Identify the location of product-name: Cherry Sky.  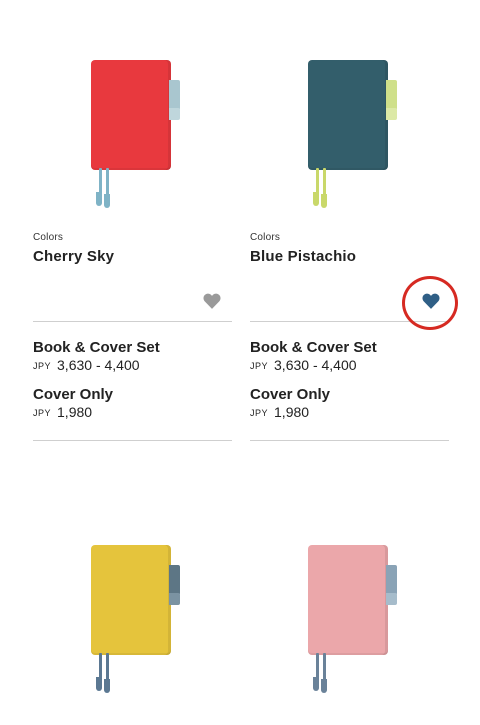
(73, 256).